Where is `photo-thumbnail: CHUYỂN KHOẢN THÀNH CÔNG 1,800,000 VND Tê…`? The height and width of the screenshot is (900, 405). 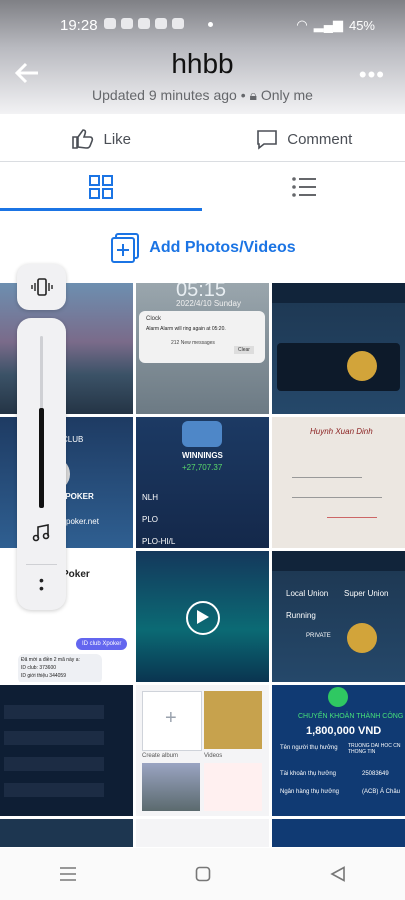
photo-thumbnail: CHUYỂN KHOẢN THÀNH CÔNG 1,800,000 VND Tê… is located at coordinates (338, 750).